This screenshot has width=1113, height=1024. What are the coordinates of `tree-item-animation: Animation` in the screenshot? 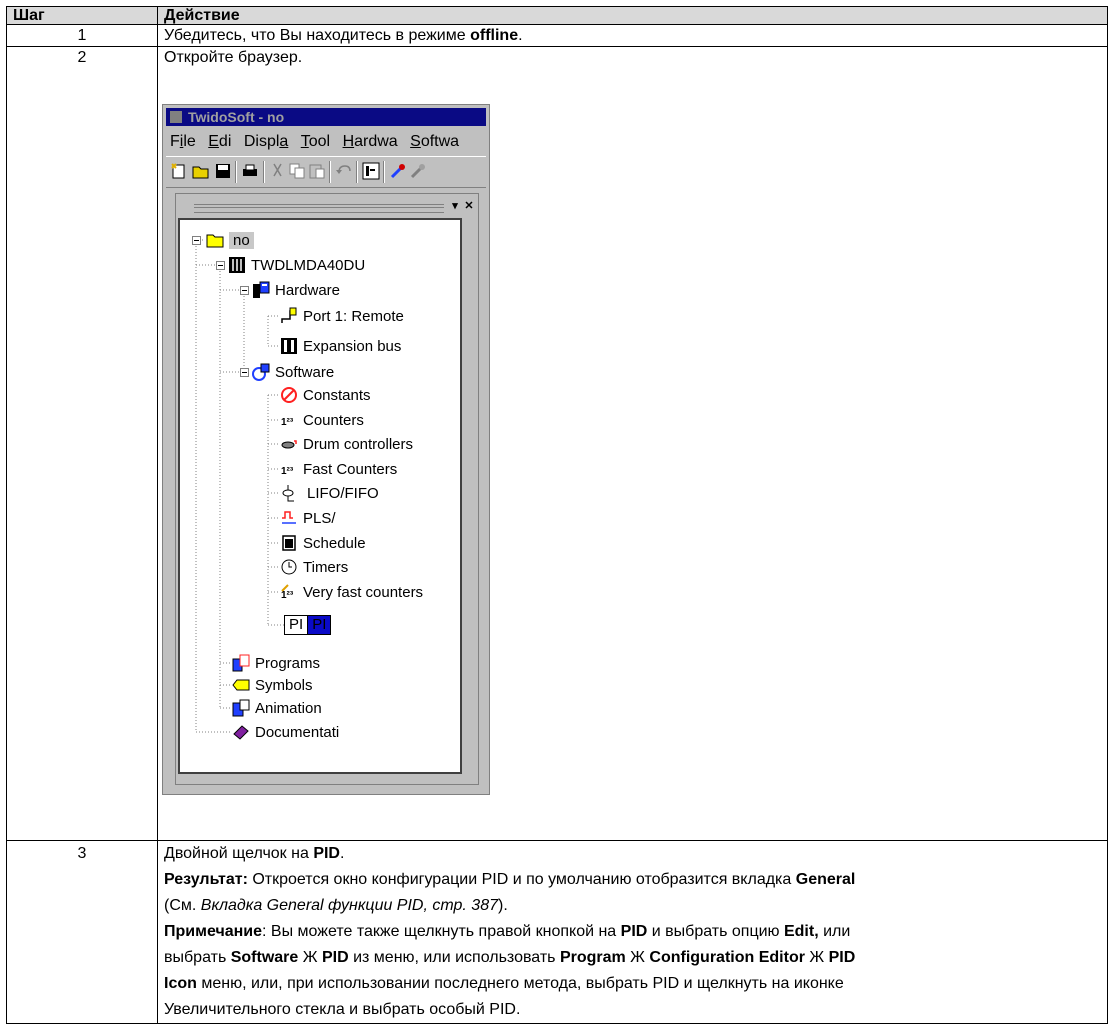 It's located at (277, 708).